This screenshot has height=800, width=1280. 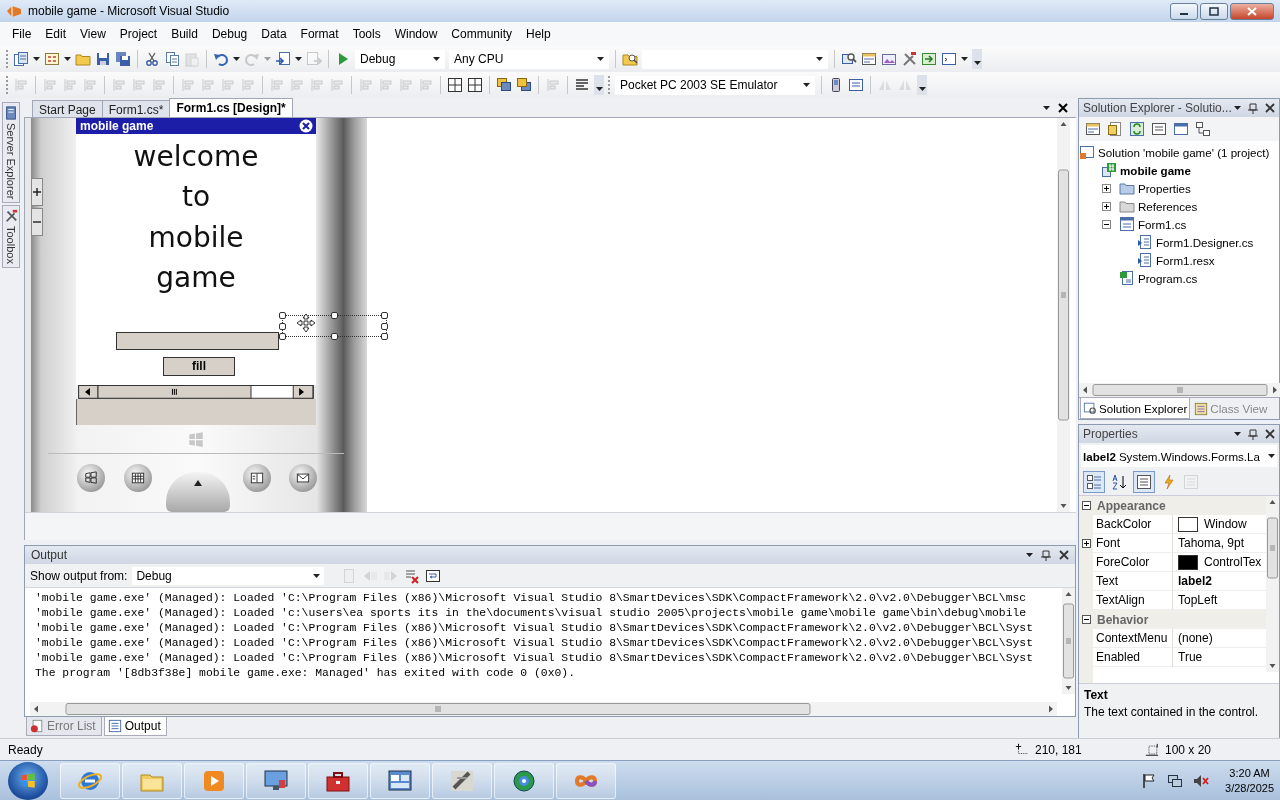 What do you see at coordinates (400, 59) in the screenshot?
I see `configuration-dropdown: Debug` at bounding box center [400, 59].